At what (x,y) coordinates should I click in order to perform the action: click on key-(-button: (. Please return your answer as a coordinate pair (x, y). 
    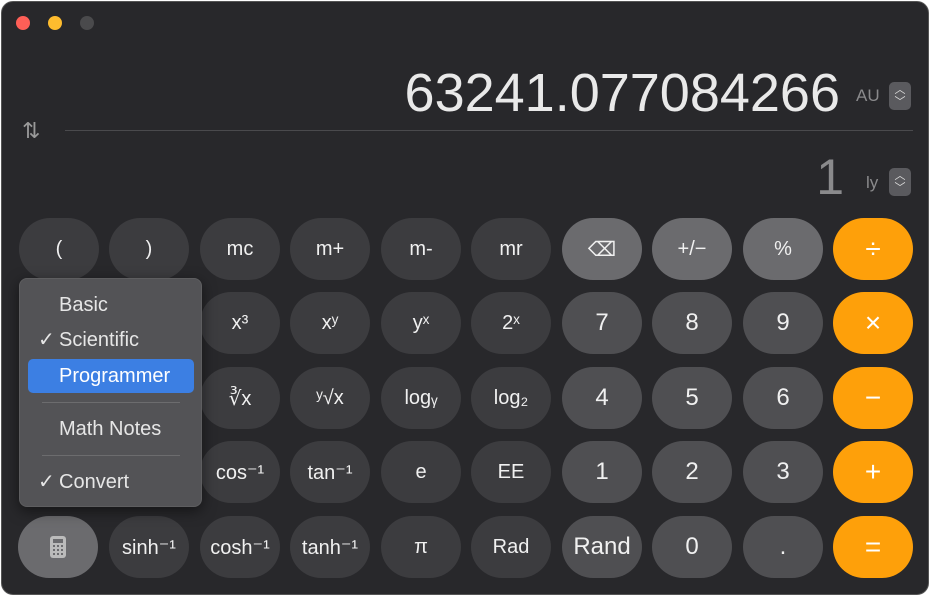
    Looking at the image, I should click on (59, 249).